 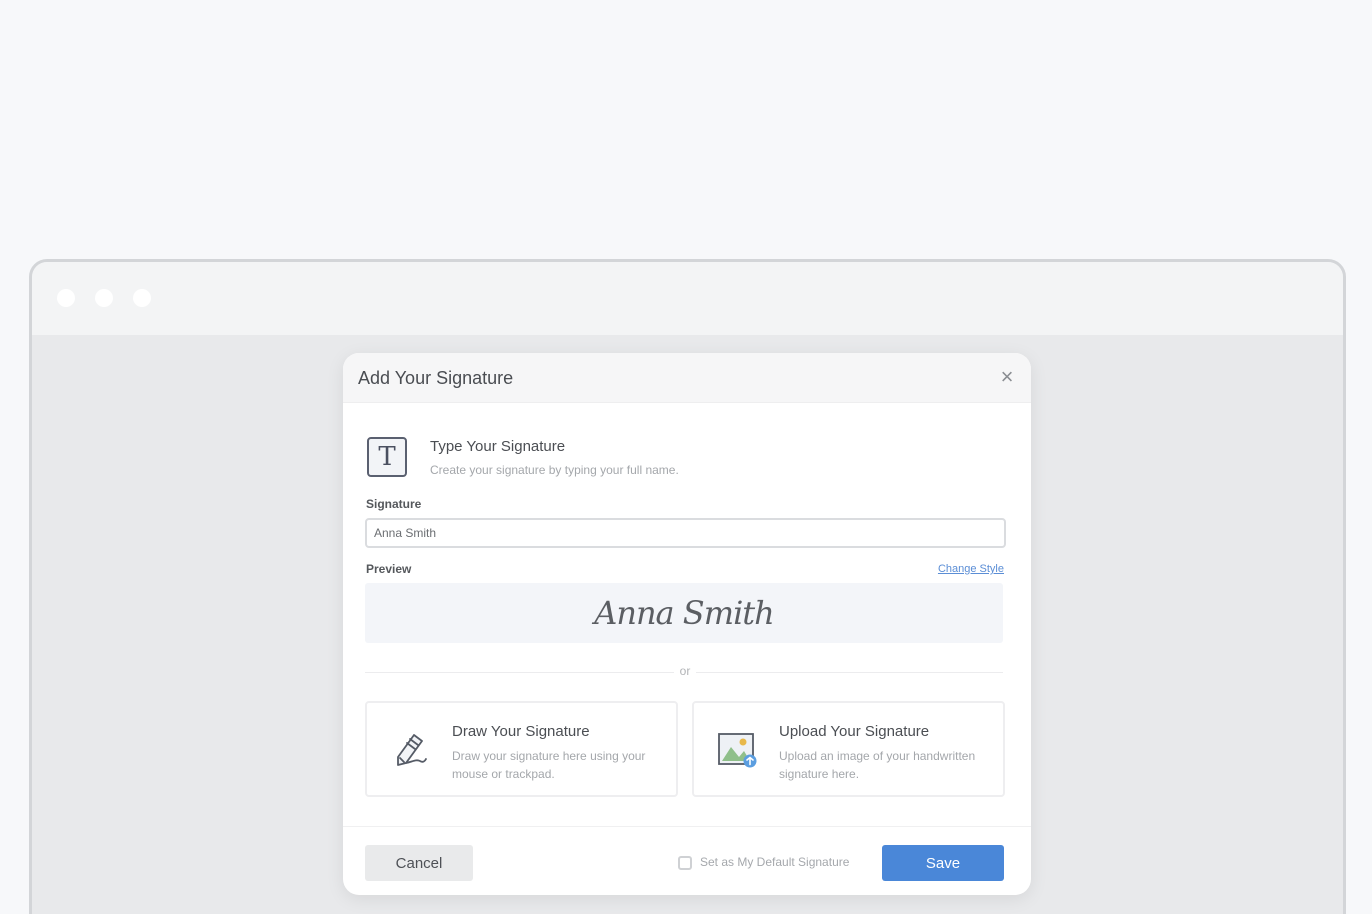 What do you see at coordinates (521, 731) in the screenshot?
I see `draw-signature-title: Draw Your Signature` at bounding box center [521, 731].